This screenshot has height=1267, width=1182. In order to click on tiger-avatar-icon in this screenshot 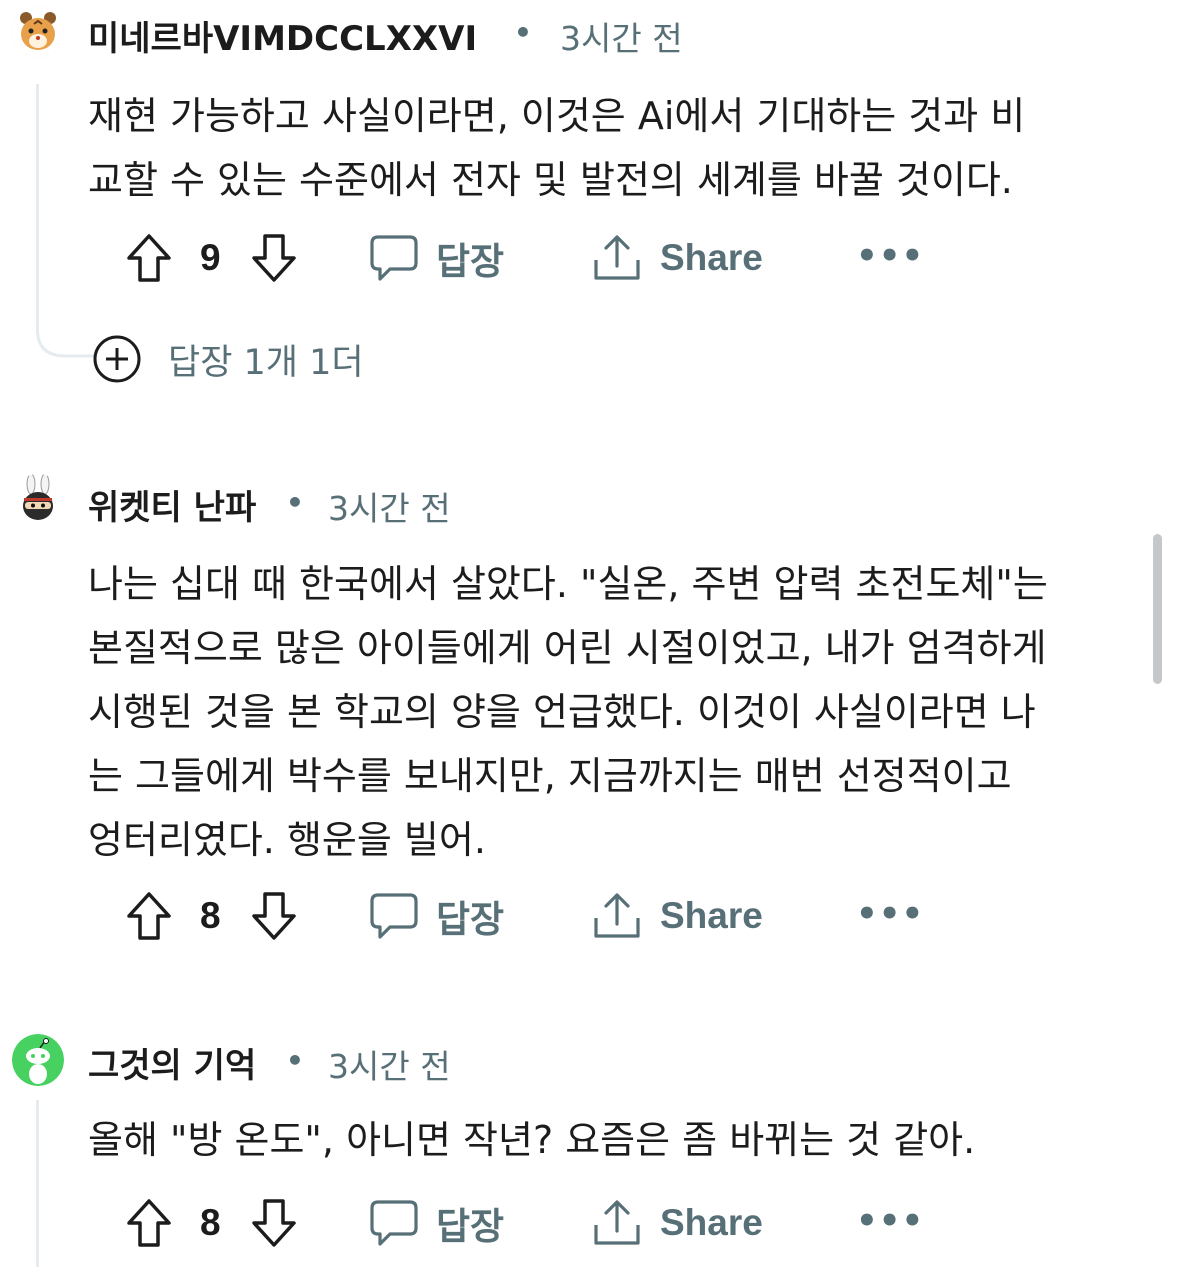, I will do `click(38, 32)`.